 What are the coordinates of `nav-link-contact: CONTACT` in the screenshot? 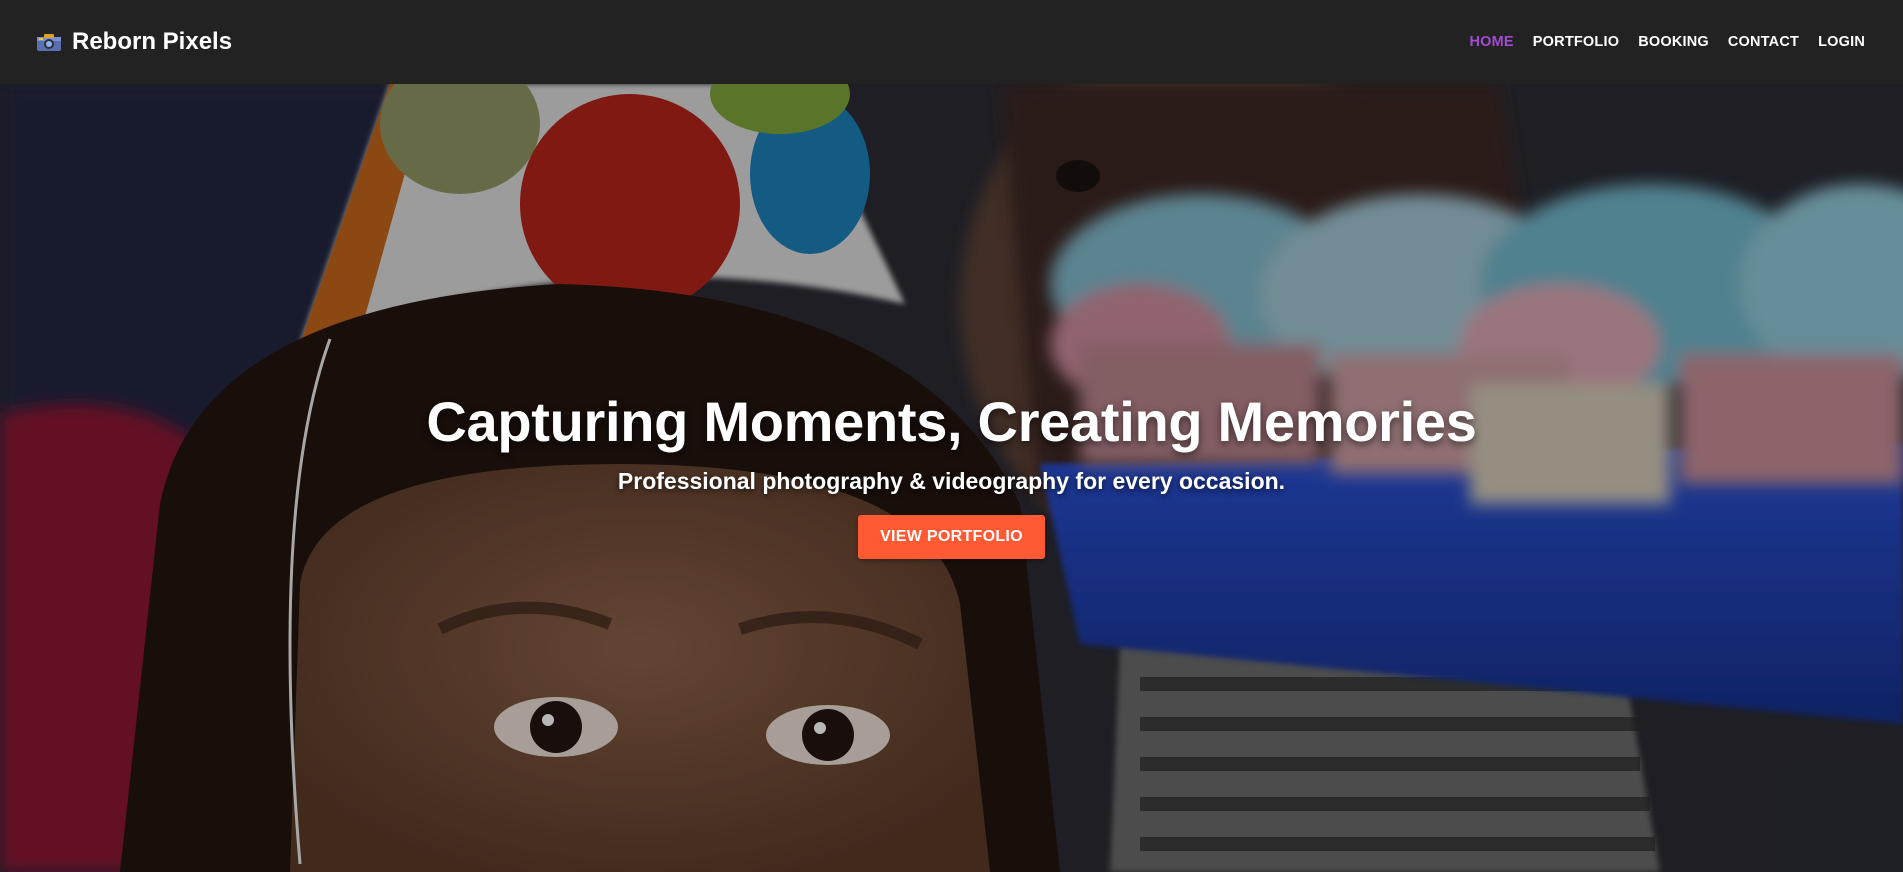 It's located at (1763, 42).